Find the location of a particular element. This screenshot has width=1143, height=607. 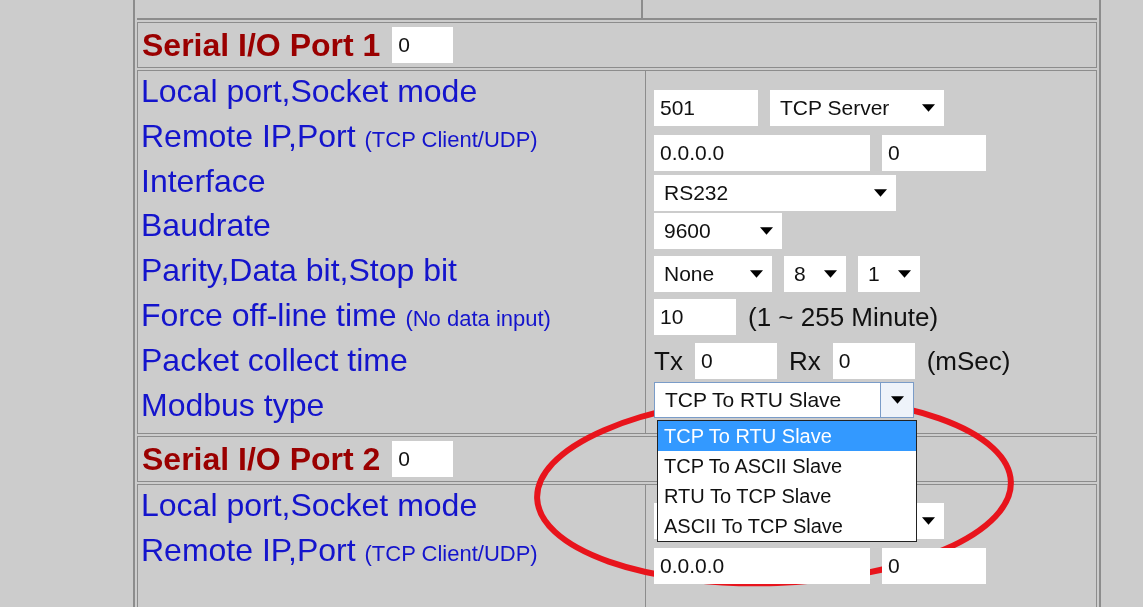

field-text: Tx is located at coordinates (668, 361).